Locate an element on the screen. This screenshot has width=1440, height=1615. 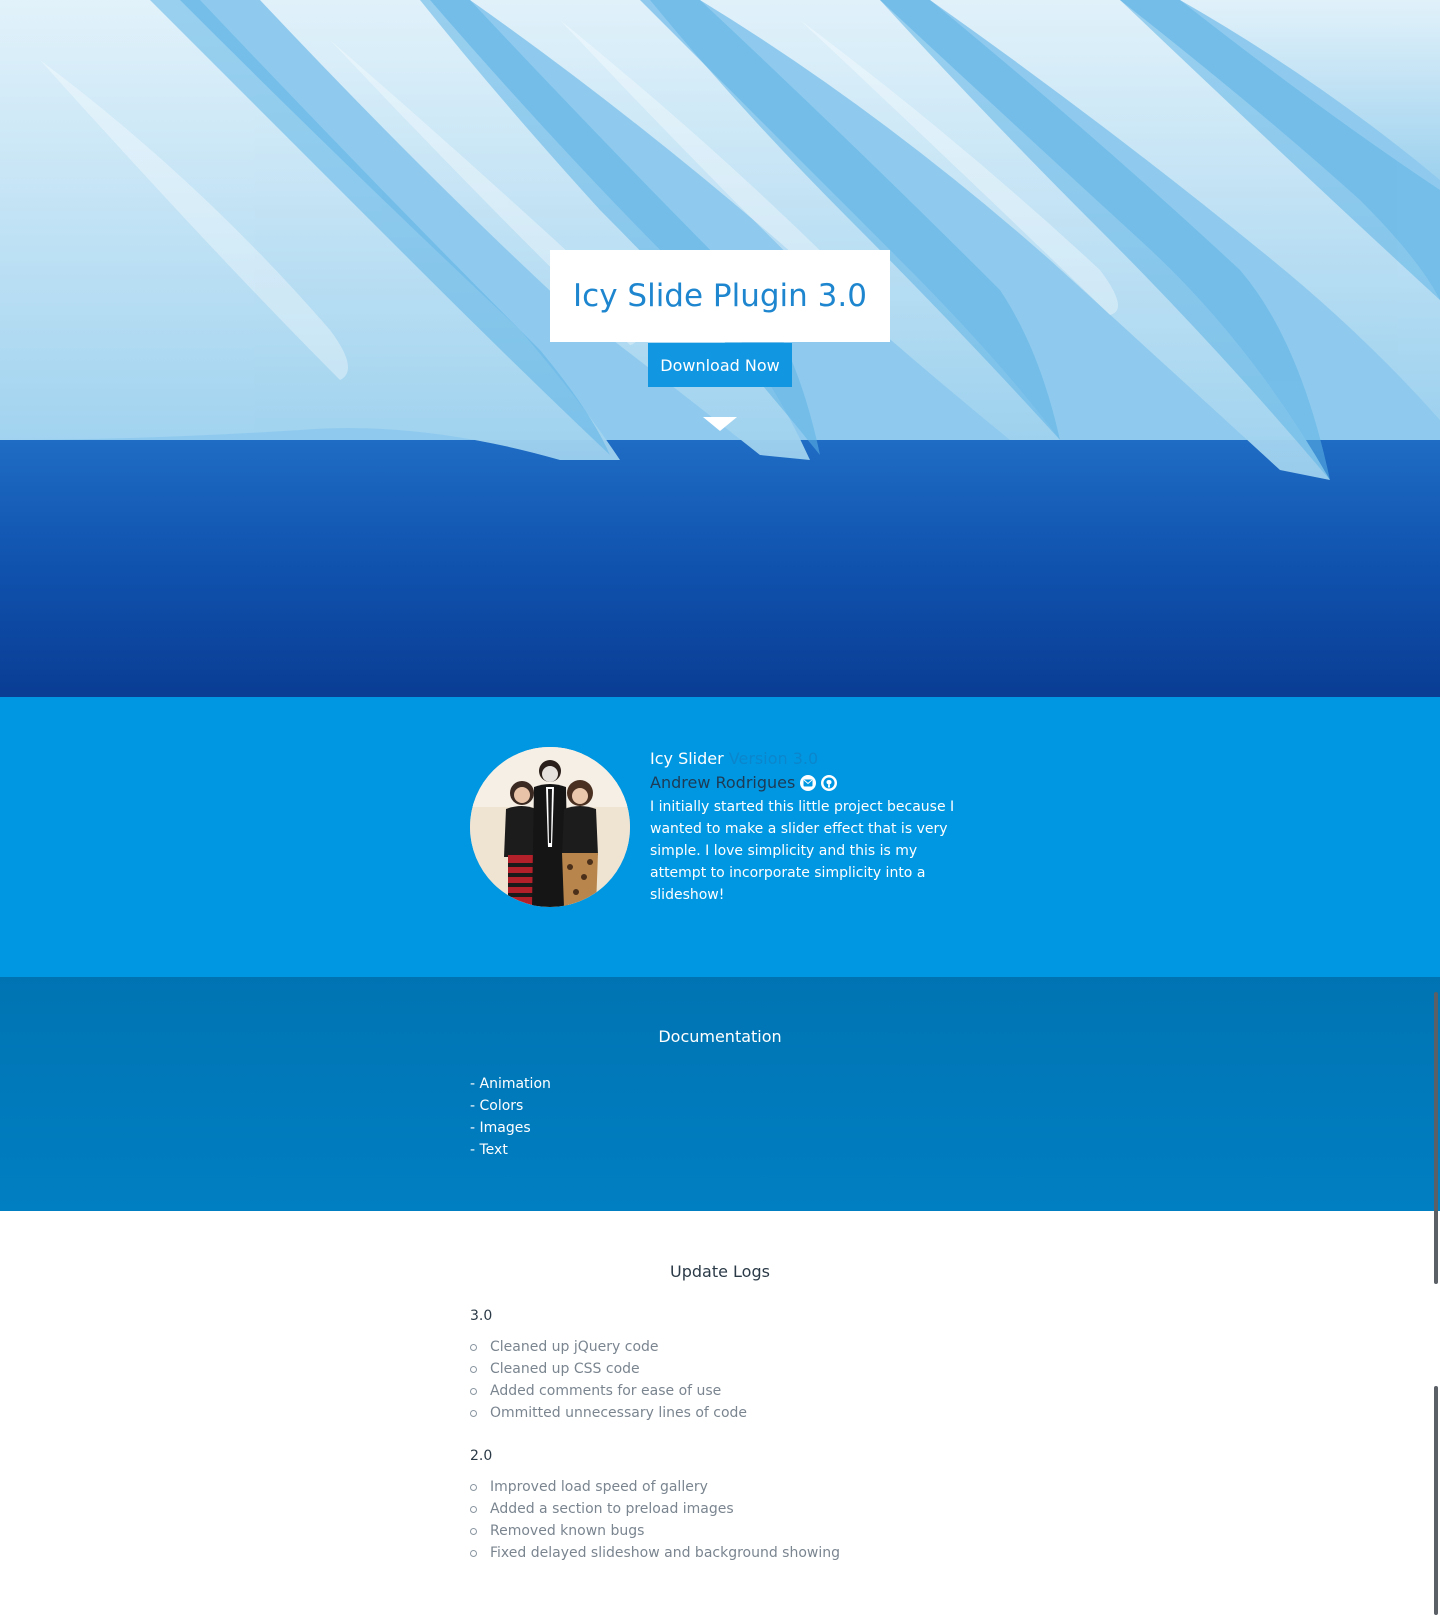
page-scrollbar is located at coordinates (1436, 807).